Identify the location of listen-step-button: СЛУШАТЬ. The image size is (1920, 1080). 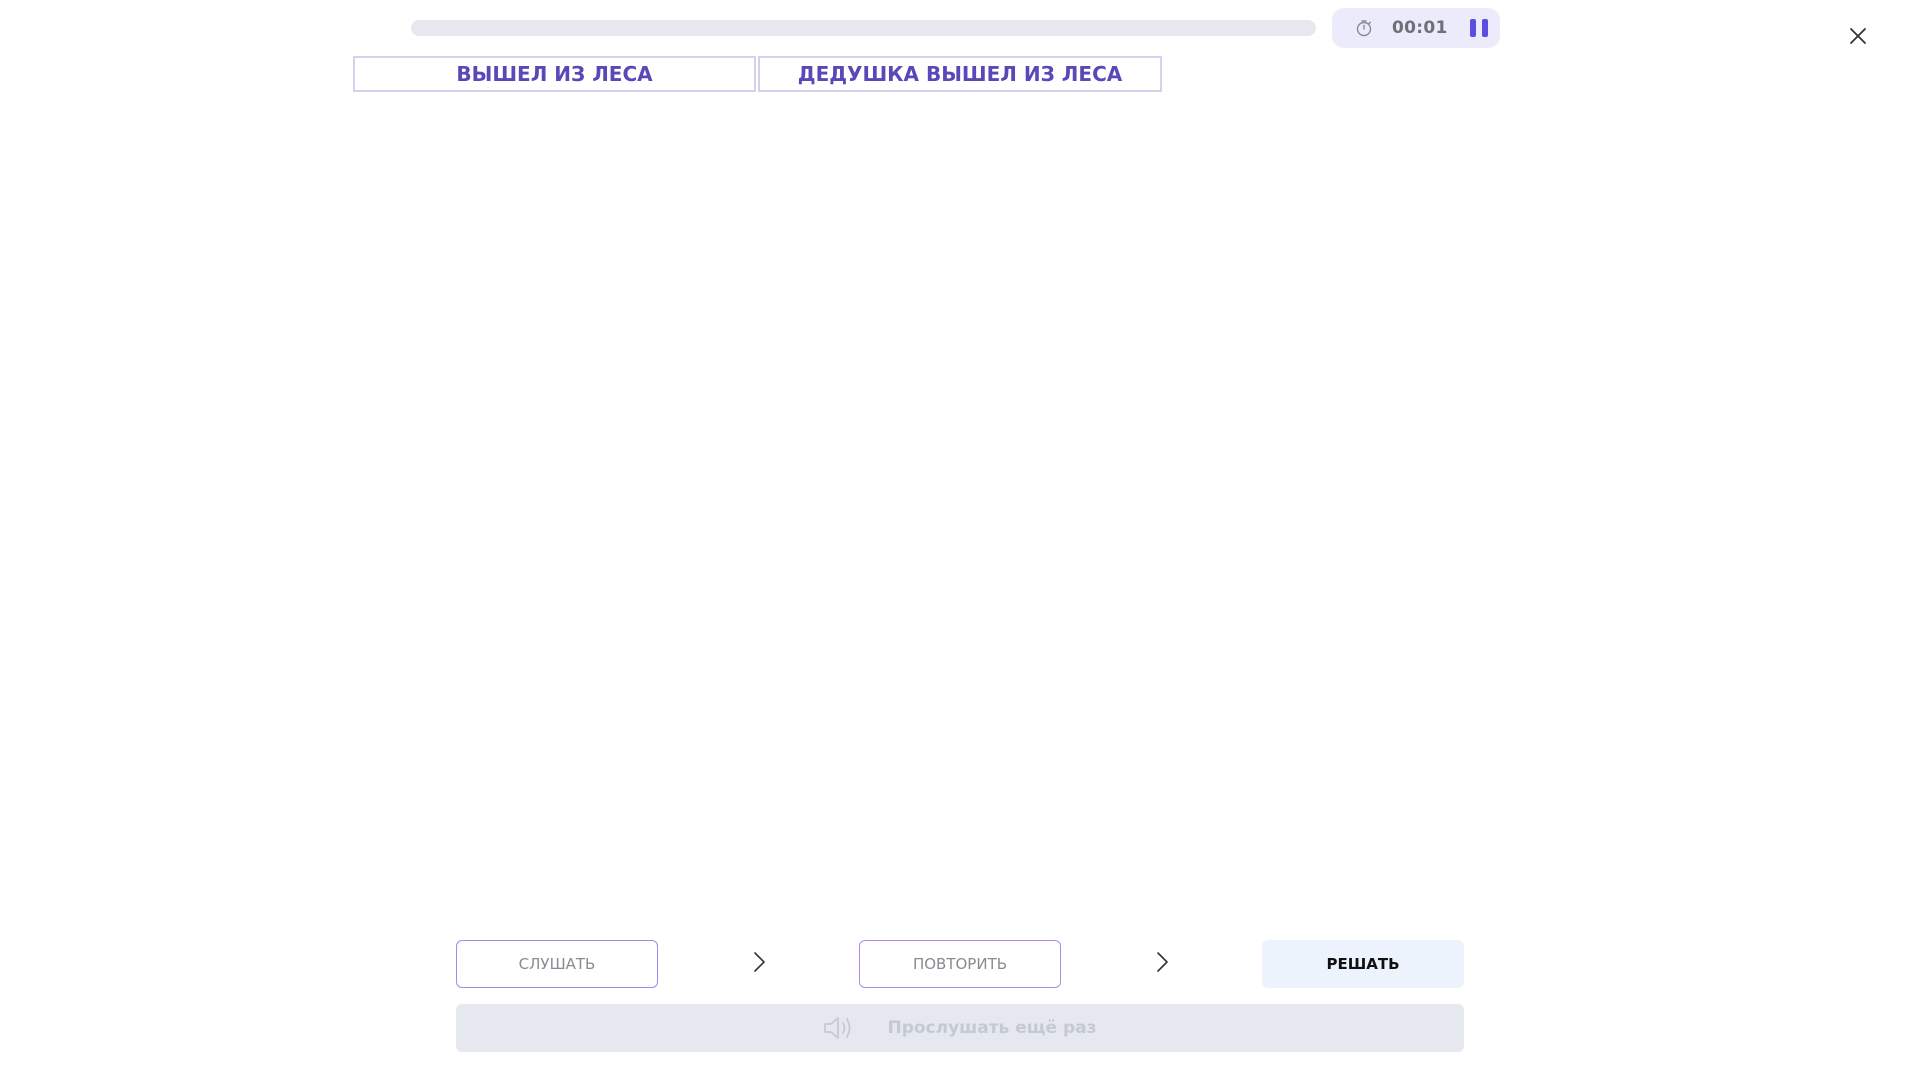
(557, 964).